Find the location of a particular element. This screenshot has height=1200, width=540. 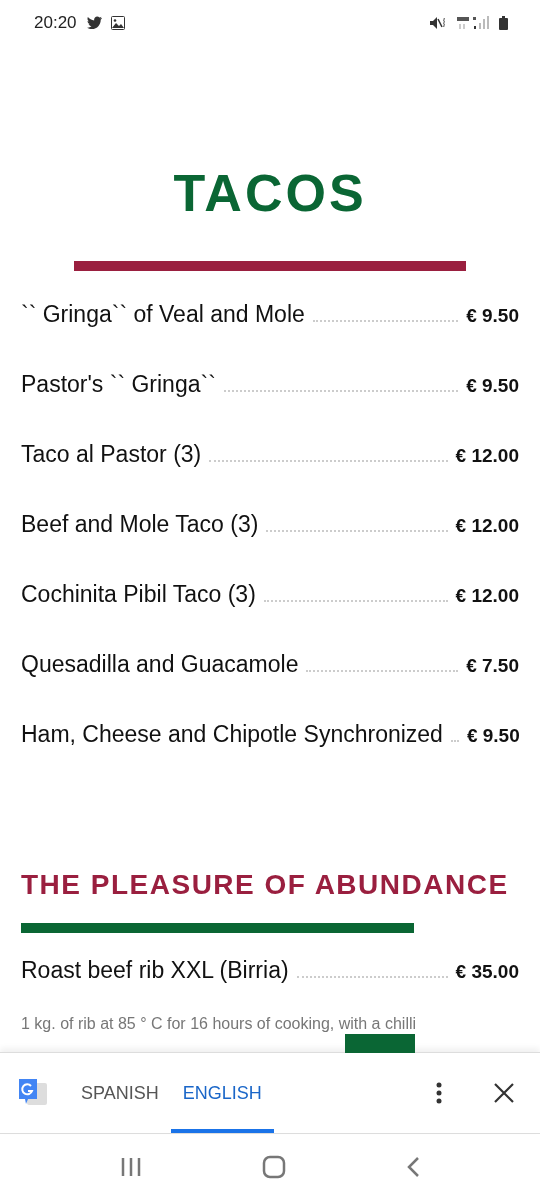

mute-icon is located at coordinates (438, 22).